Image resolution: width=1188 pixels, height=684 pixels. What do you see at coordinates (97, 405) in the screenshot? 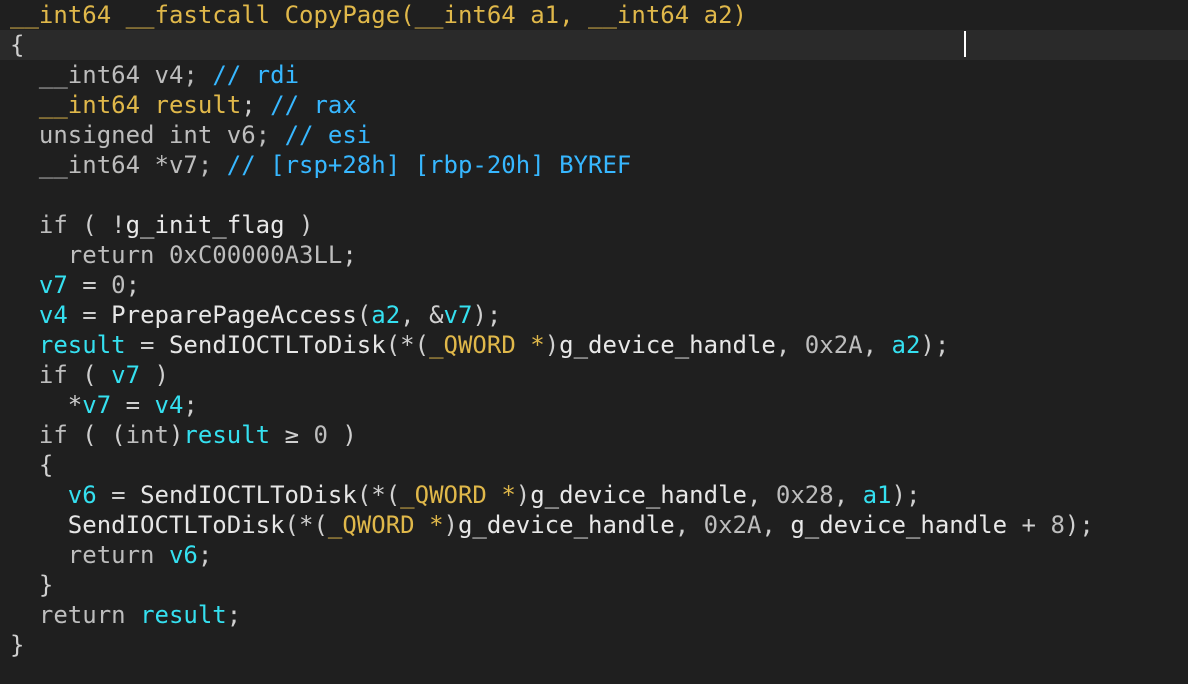
I see `code-token-var: v7` at bounding box center [97, 405].